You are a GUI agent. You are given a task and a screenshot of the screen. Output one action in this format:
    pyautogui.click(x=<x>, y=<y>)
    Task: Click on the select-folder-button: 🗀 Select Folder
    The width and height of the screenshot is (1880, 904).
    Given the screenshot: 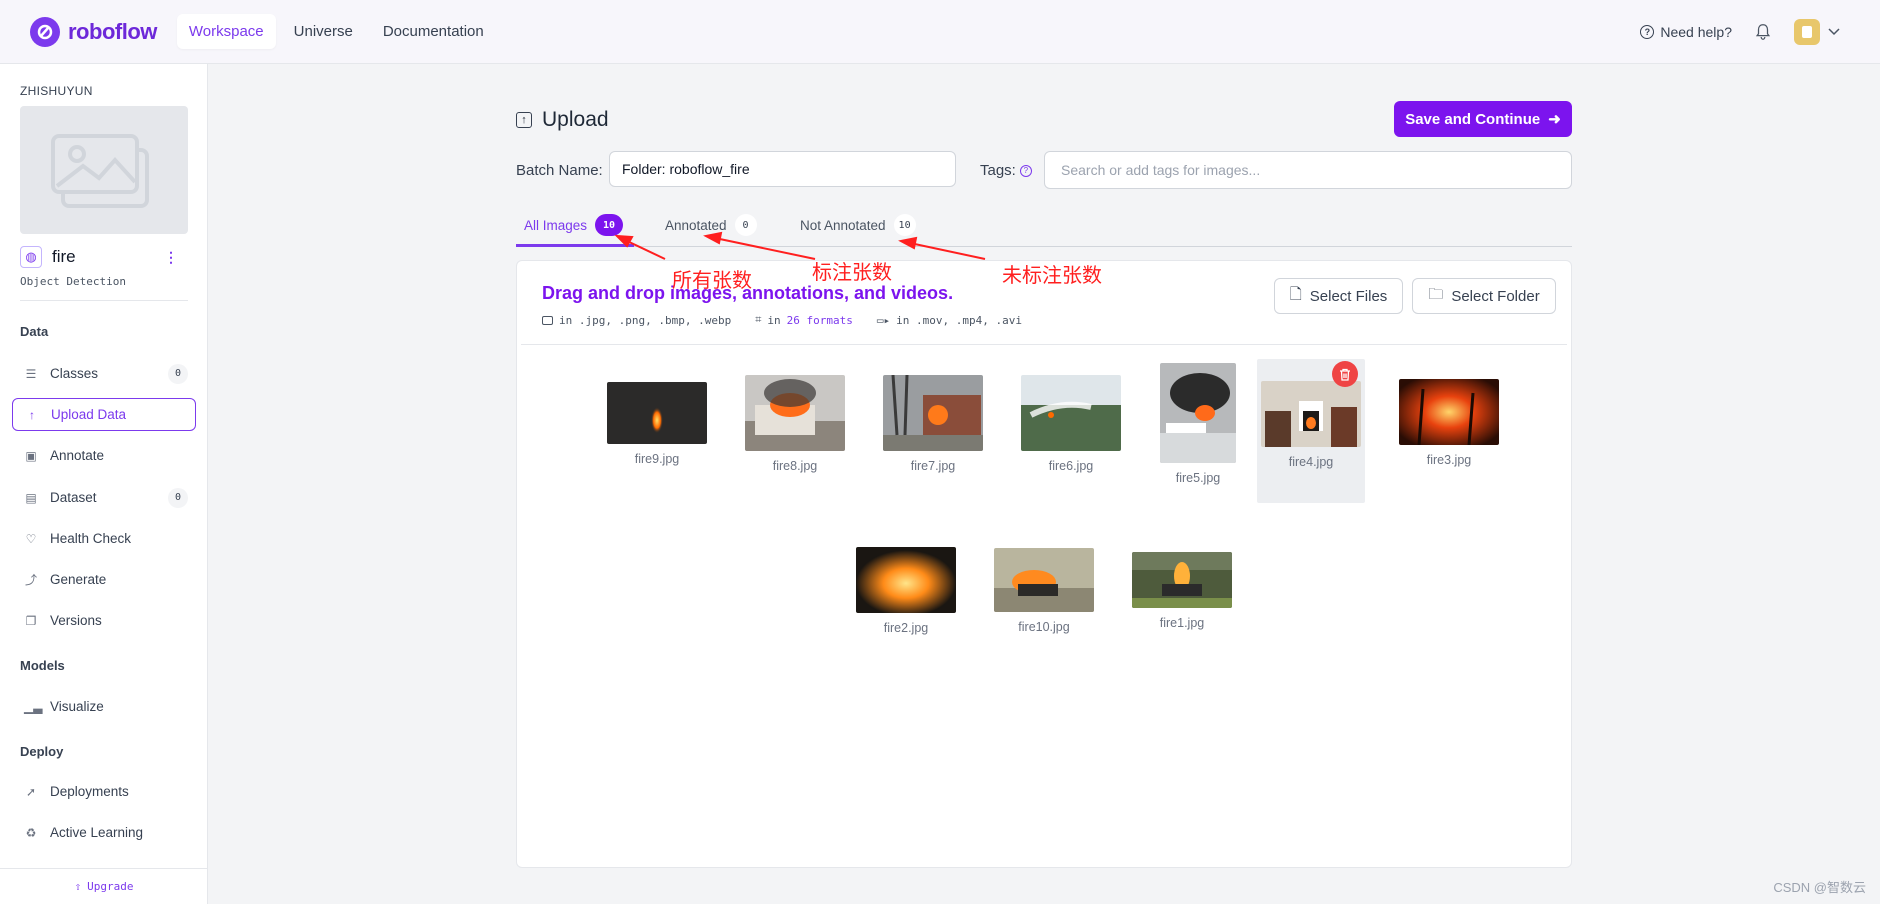 What is the action you would take?
    pyautogui.click(x=1484, y=296)
    